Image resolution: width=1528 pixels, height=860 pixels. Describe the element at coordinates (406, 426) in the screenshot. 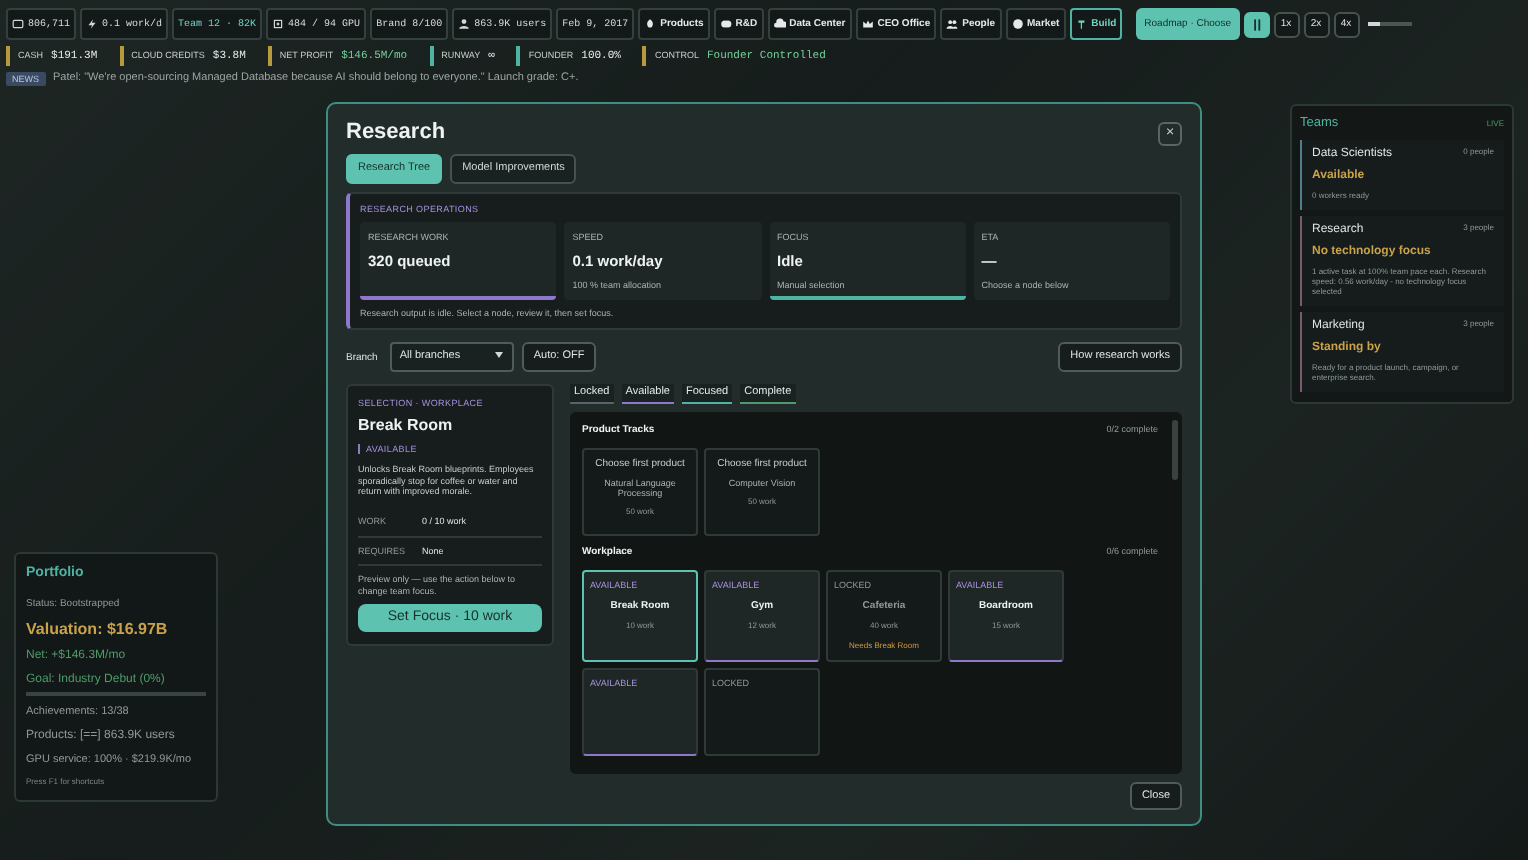

I see `selection-title: Break Room` at that location.